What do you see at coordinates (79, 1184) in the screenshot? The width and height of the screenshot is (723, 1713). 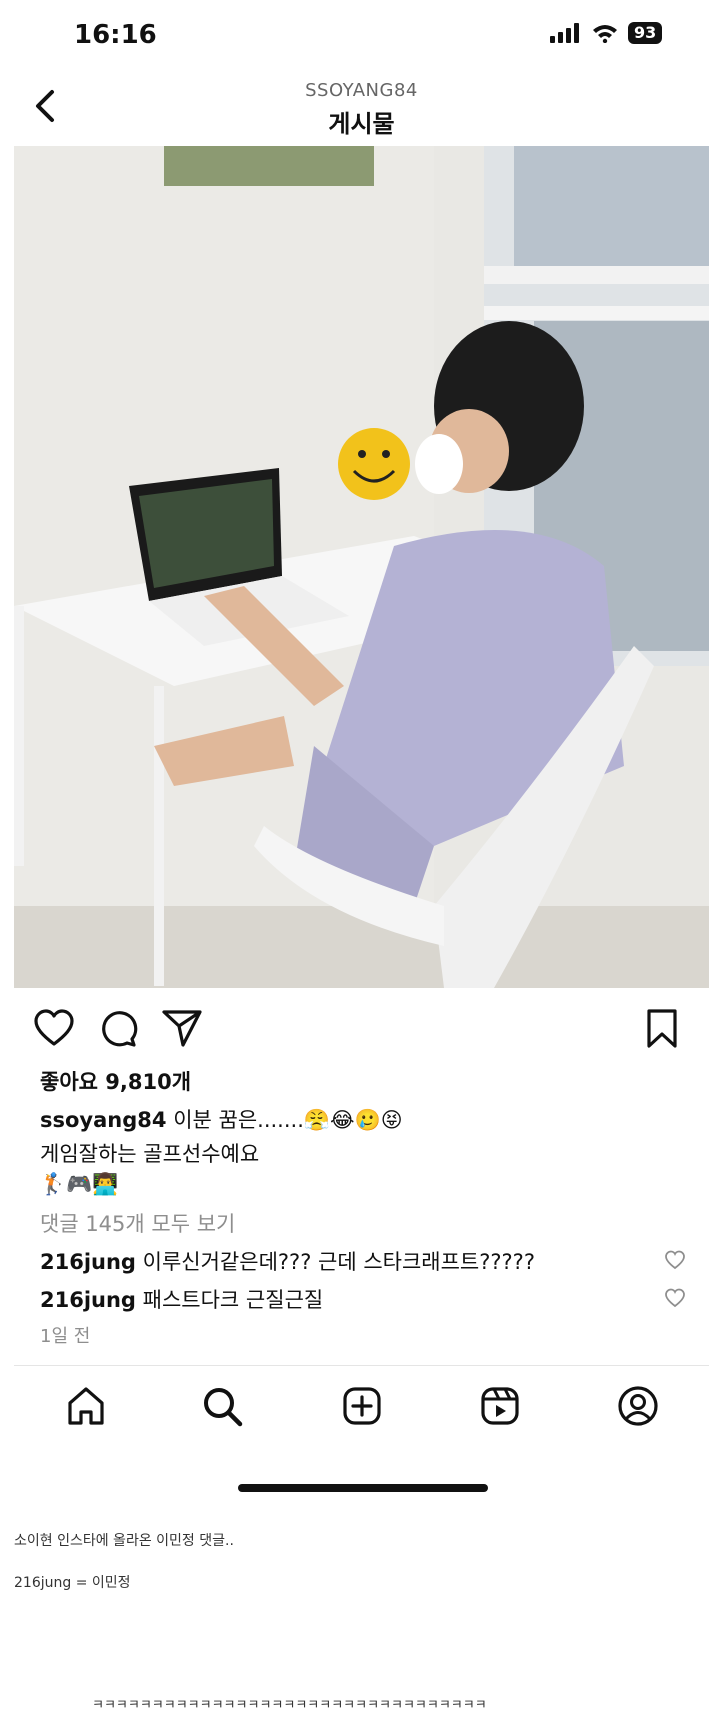 I see `caption-line-3: 🏌️🎮👨‍💻` at bounding box center [79, 1184].